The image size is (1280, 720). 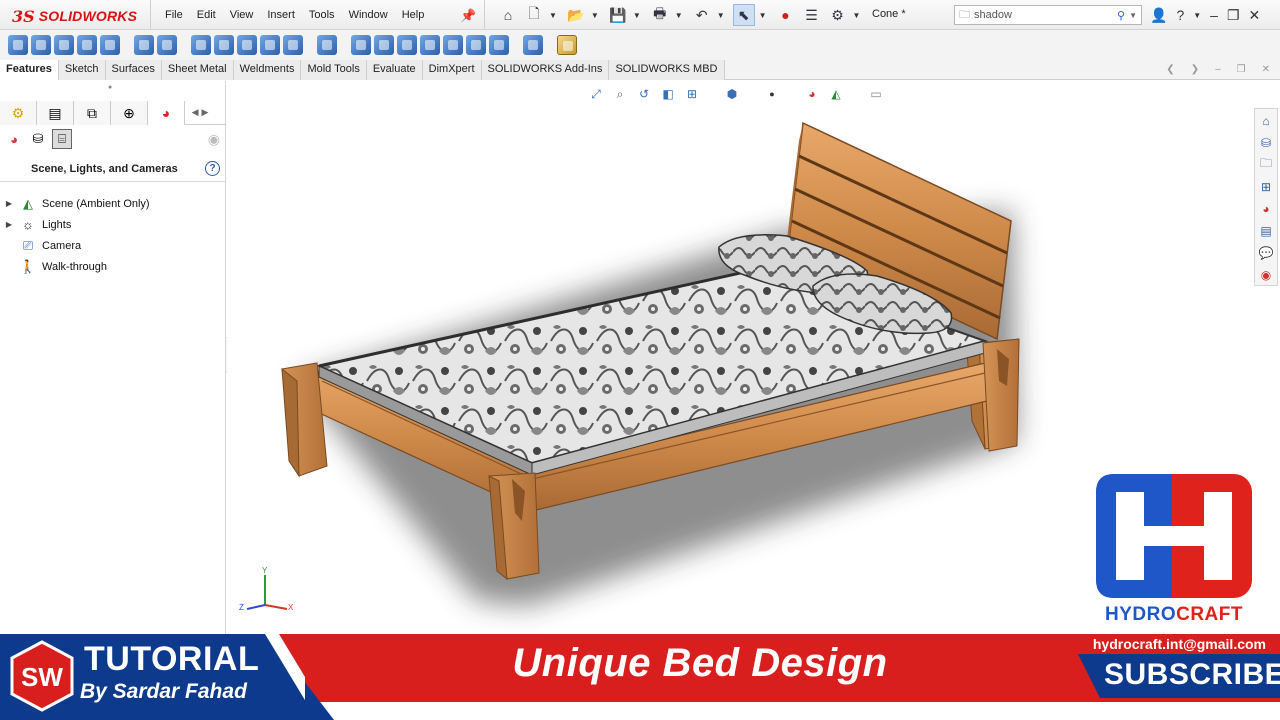 What do you see at coordinates (838, 15) in the screenshot?
I see `options-gear-icon: ⚙` at bounding box center [838, 15].